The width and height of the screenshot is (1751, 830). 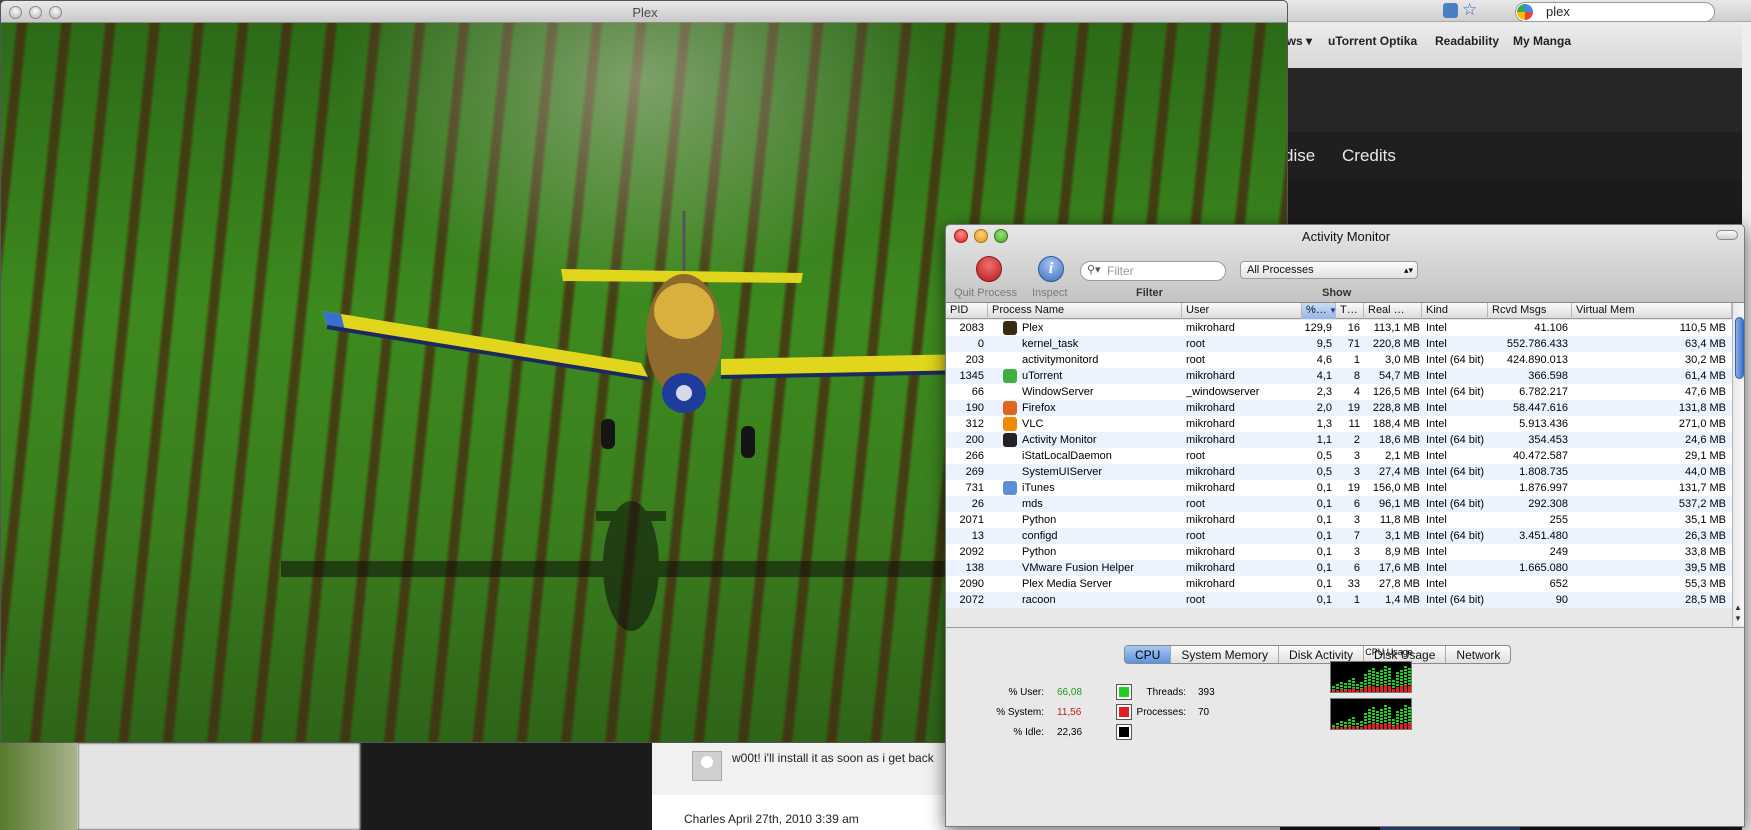 What do you see at coordinates (1615, 12) in the screenshot?
I see `browser-search-input: plex` at bounding box center [1615, 12].